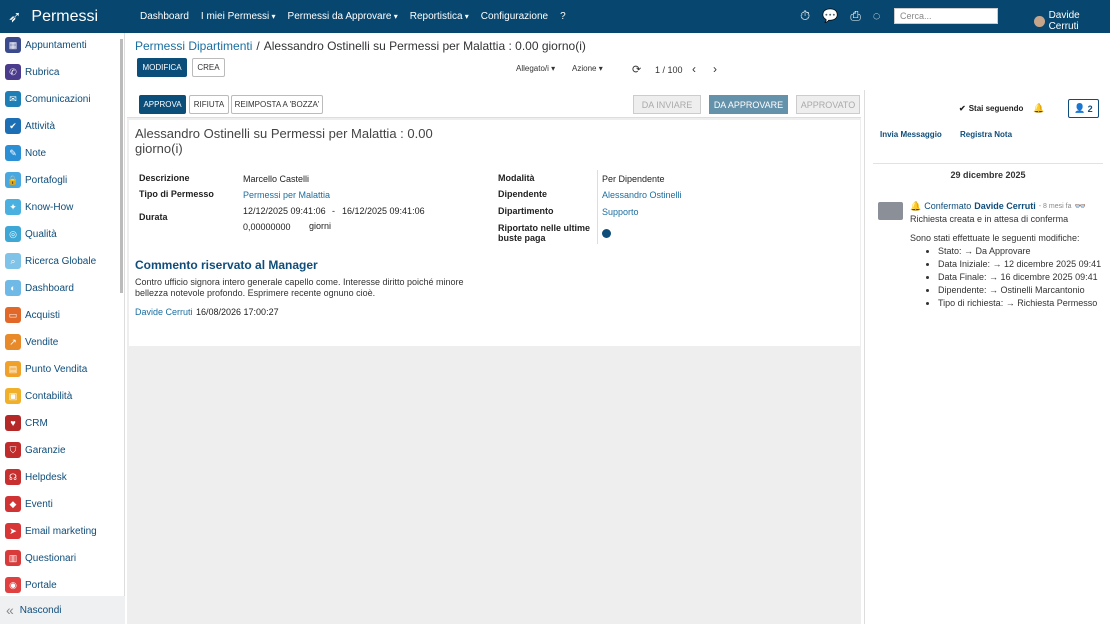 Image resolution: width=1110 pixels, height=624 pixels. Describe the element at coordinates (1005, 206) in the screenshot. I see `message-author: Davide Cerruti` at that location.